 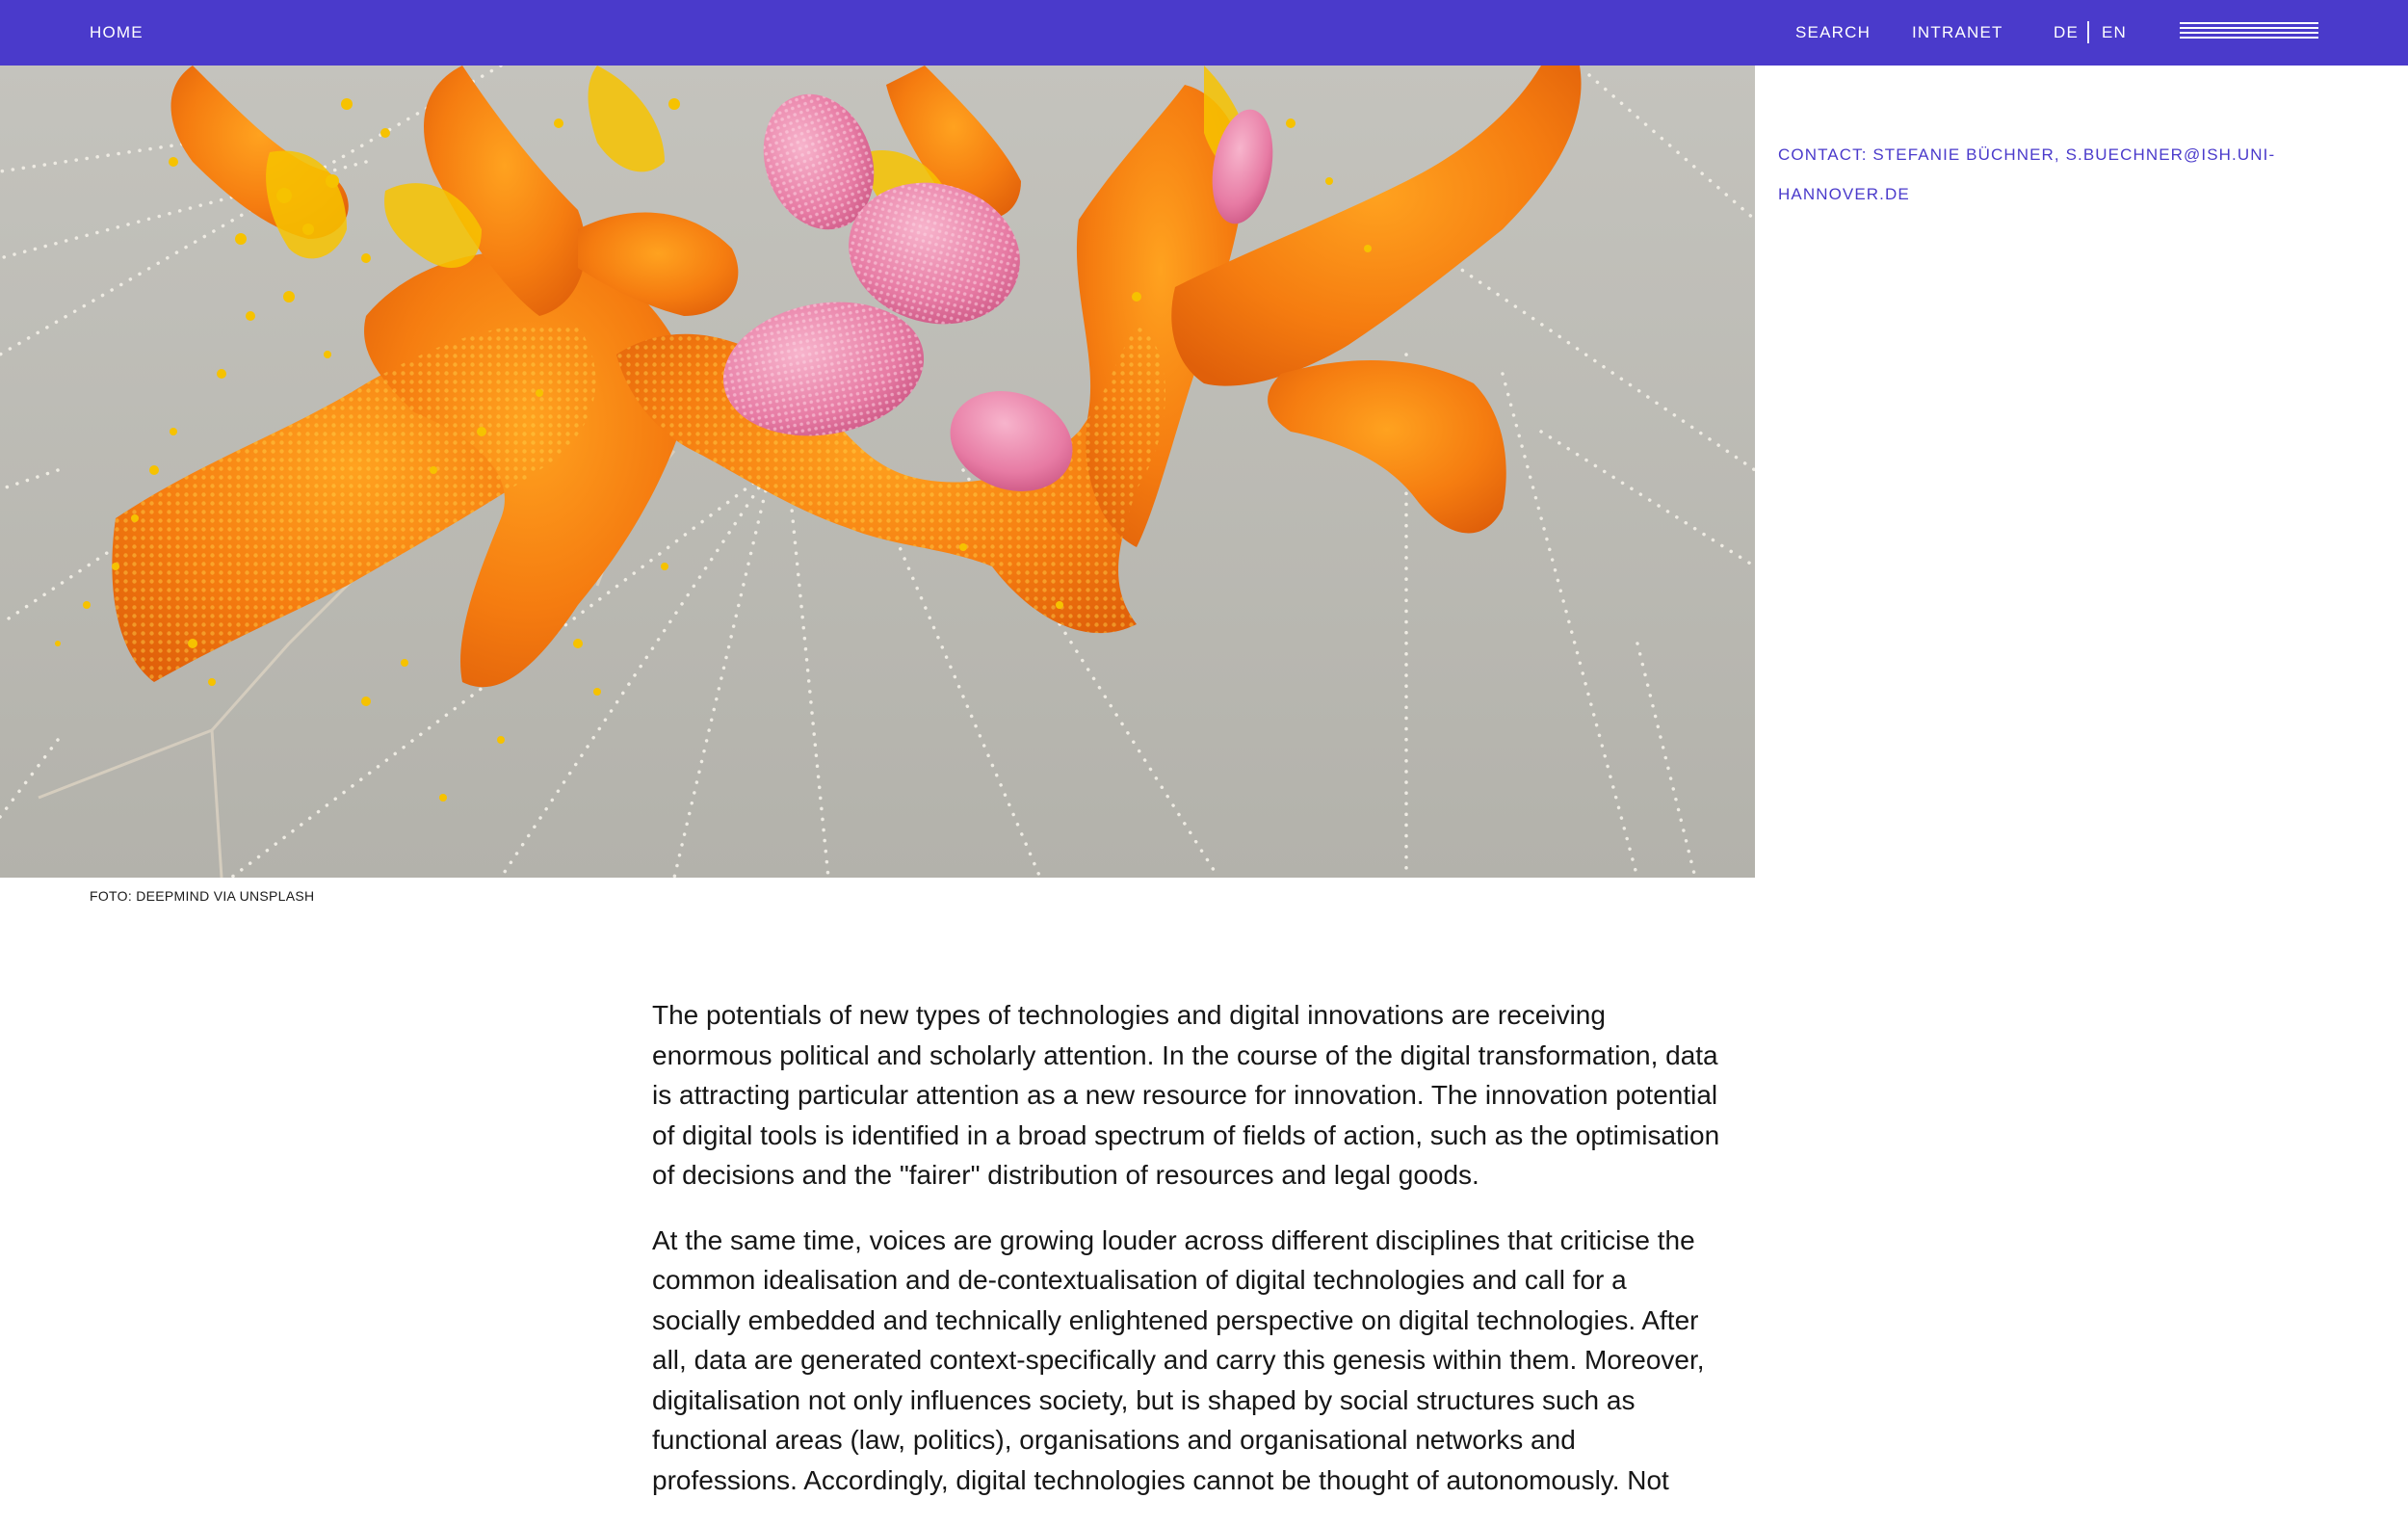 I want to click on image-caption: FOTO: DEEPMIND VIA UNSPLASH, so click(x=202, y=896).